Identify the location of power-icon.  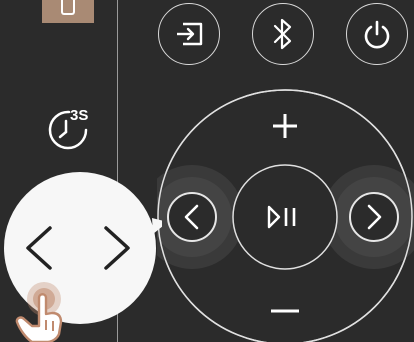
(377, 34).